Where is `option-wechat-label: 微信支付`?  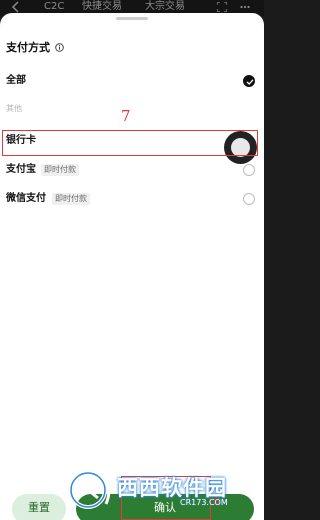 option-wechat-label: 微信支付 is located at coordinates (26, 199).